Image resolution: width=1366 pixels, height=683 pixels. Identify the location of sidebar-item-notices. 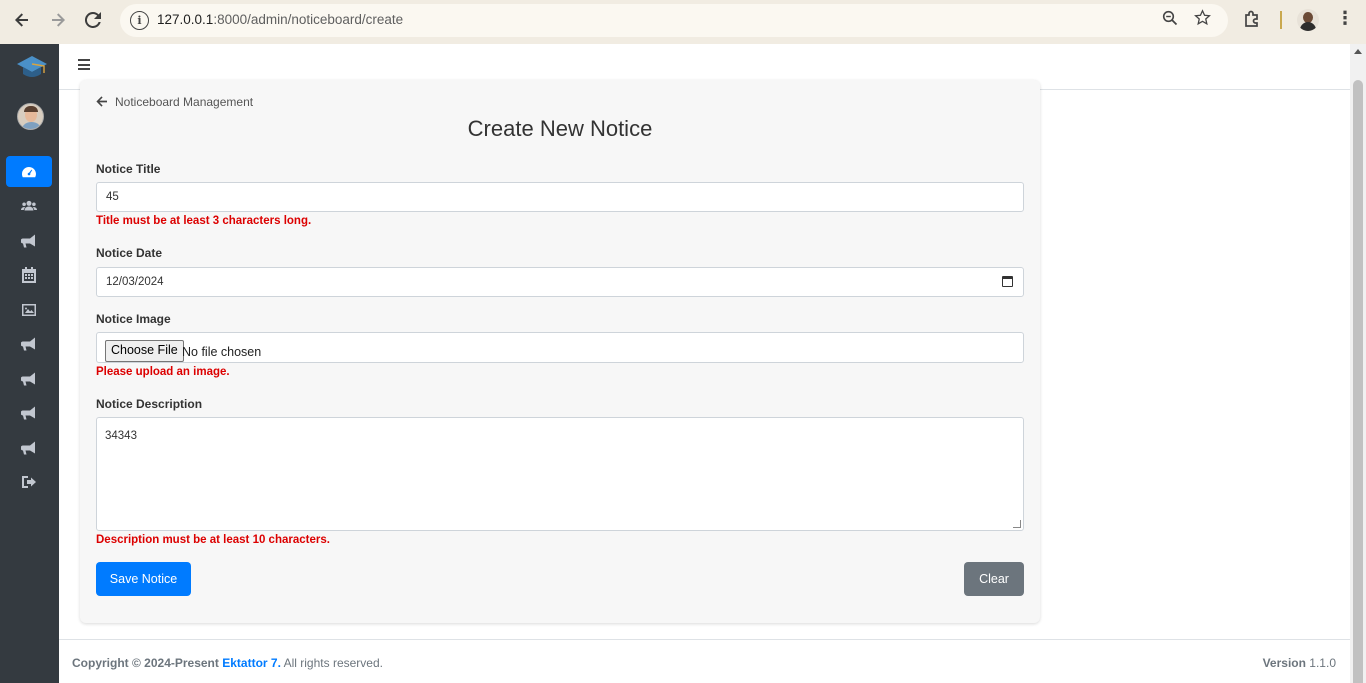
(29, 240).